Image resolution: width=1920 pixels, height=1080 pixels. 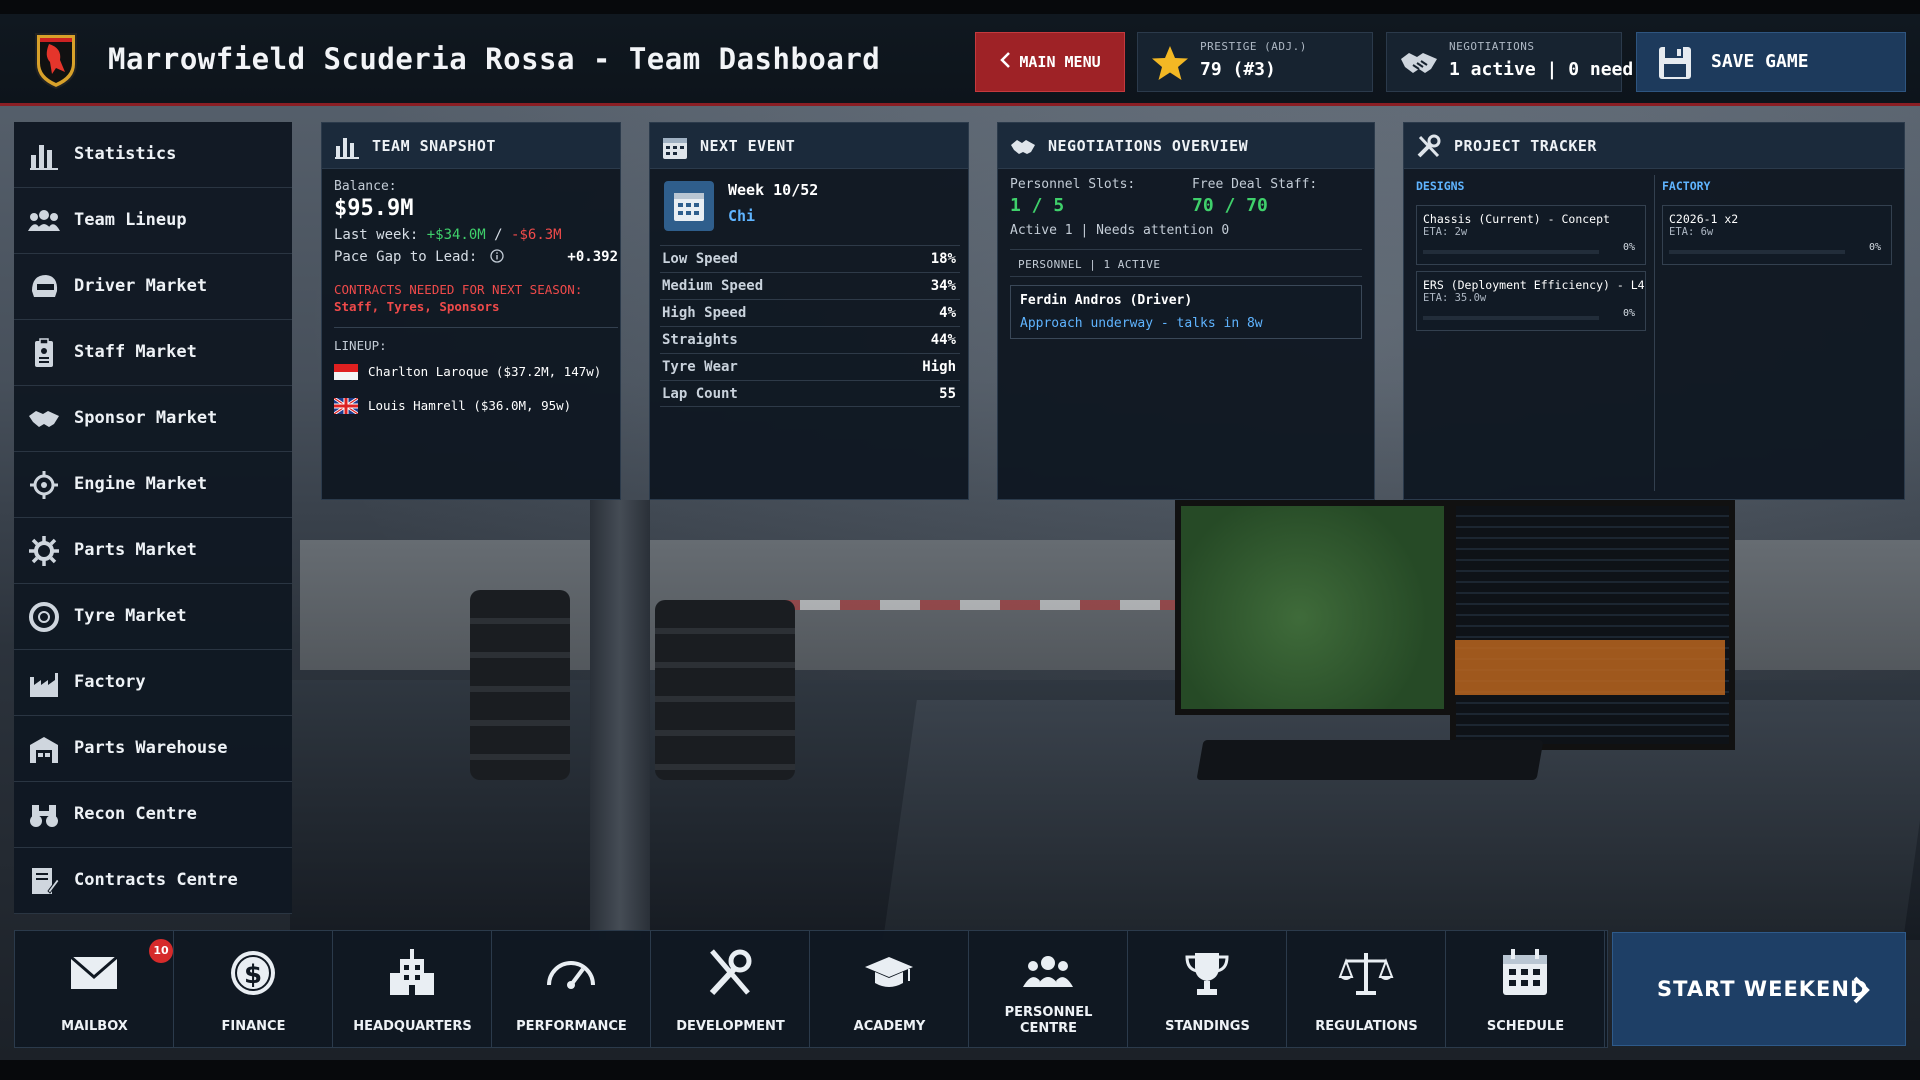 I want to click on table-row: Straights 44%, so click(x=810, y=339).